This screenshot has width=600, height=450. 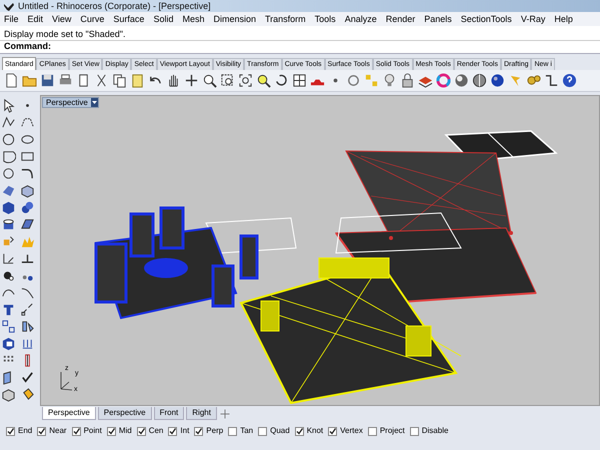 I want to click on window-title: Untitled - Rhinoceros (Corporate) - [Perspective], so click(x=114, y=6).